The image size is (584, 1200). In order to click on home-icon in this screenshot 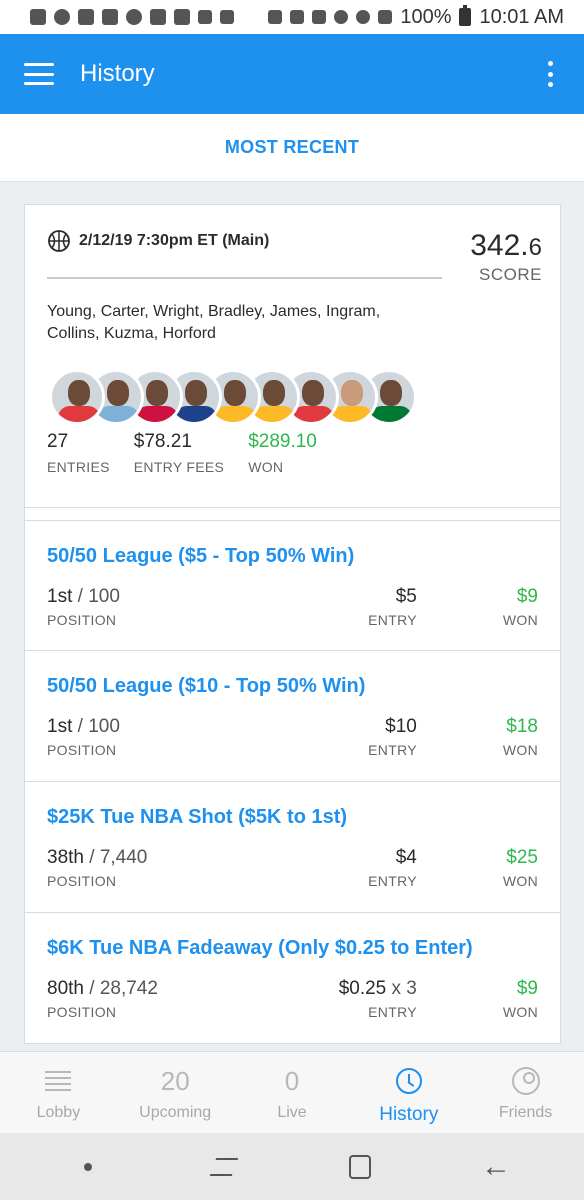, I will do `click(360, 1166)`.